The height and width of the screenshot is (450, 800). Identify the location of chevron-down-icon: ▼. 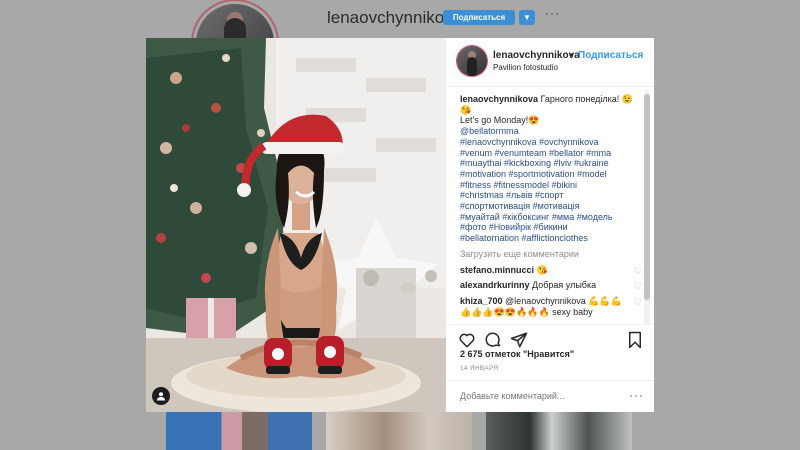
(527, 17).